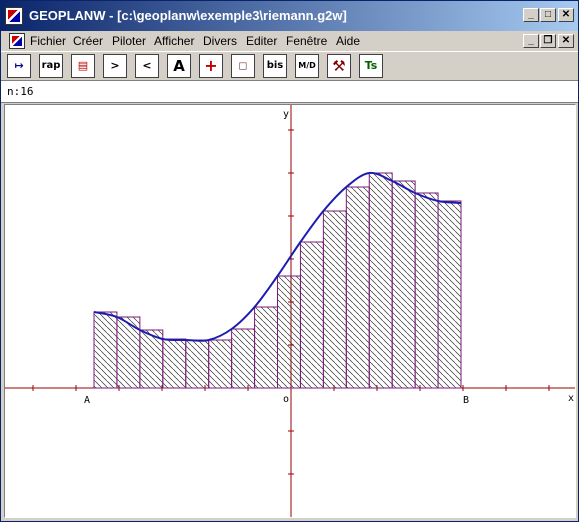 This screenshot has width=579, height=522. What do you see at coordinates (14, 16) in the screenshot?
I see `geoplan-app-icon` at bounding box center [14, 16].